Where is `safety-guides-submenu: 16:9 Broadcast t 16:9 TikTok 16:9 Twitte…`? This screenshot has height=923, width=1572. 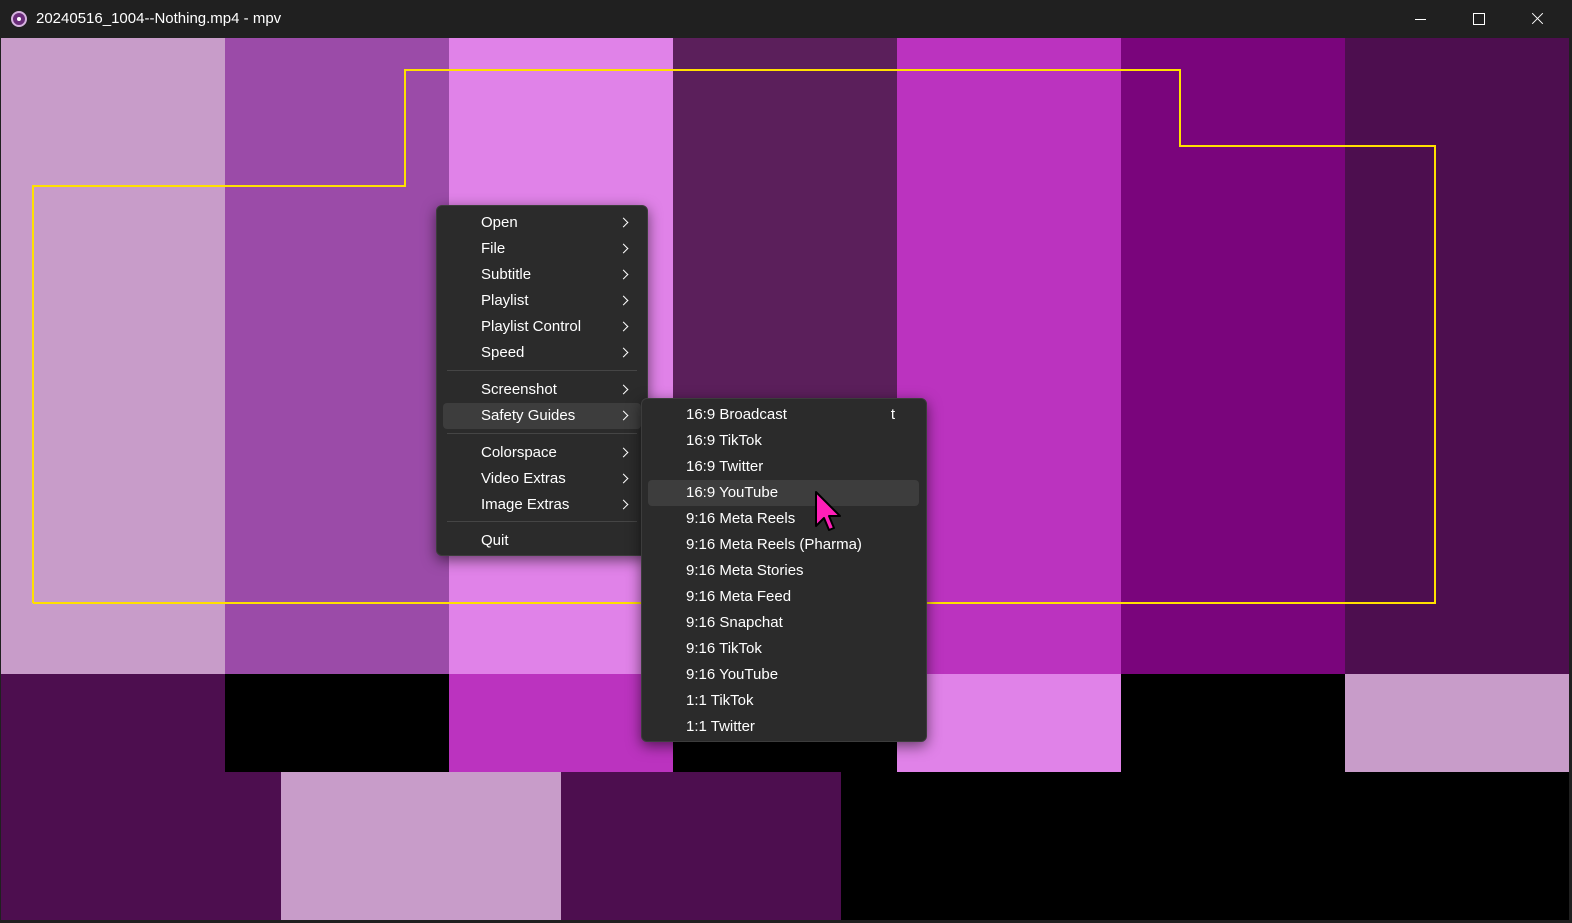
safety-guides-submenu: 16:9 Broadcast t 16:9 TikTok 16:9 Twitte… is located at coordinates (784, 570).